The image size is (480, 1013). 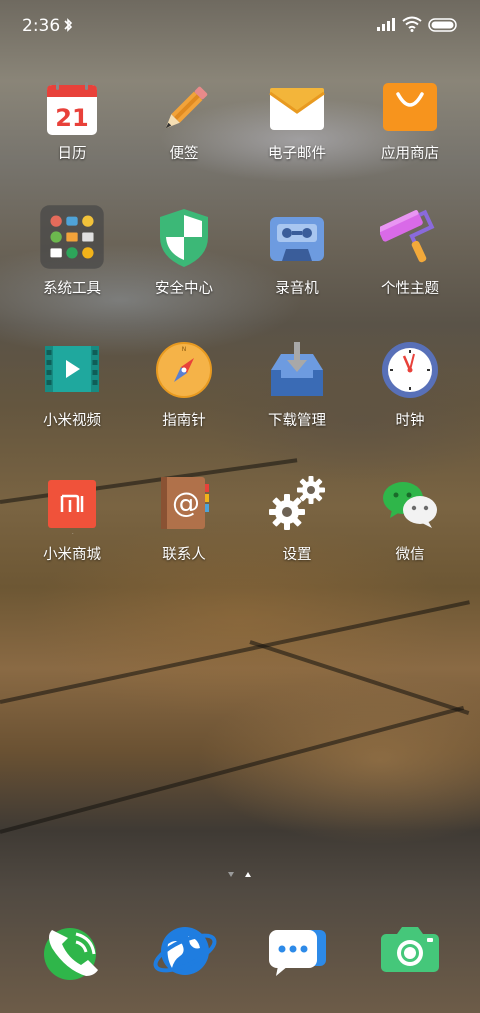 I want to click on app-store: 应用商店, so click(x=410, y=140).